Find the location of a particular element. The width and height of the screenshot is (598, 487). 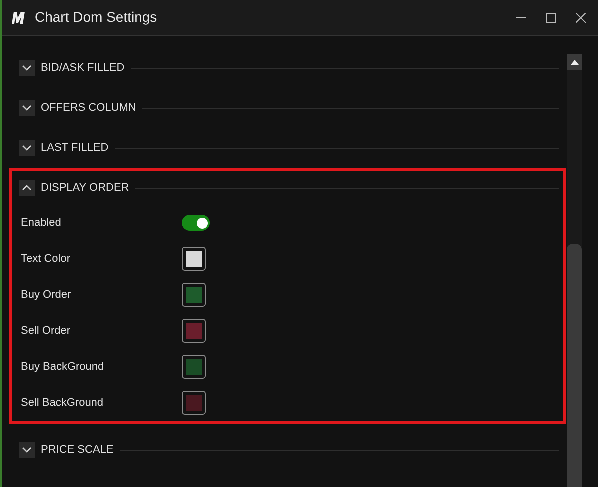

scroll-thumb is located at coordinates (574, 365).